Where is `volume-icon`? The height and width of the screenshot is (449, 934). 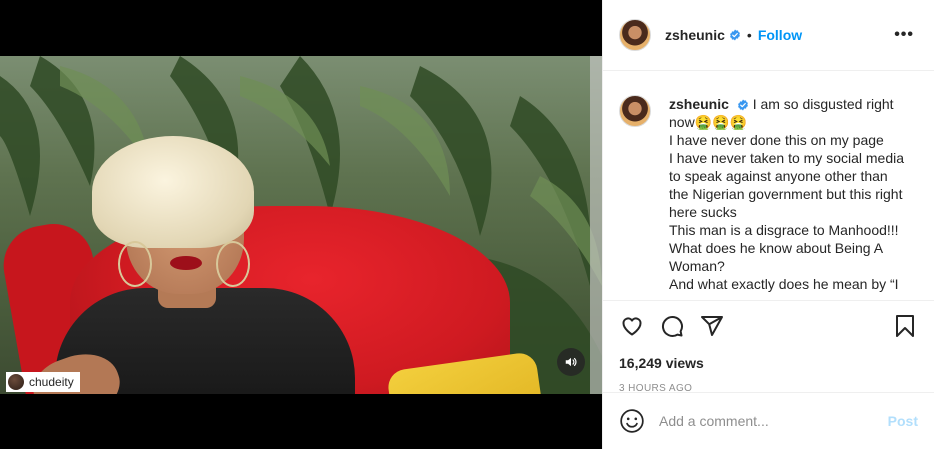 volume-icon is located at coordinates (571, 362).